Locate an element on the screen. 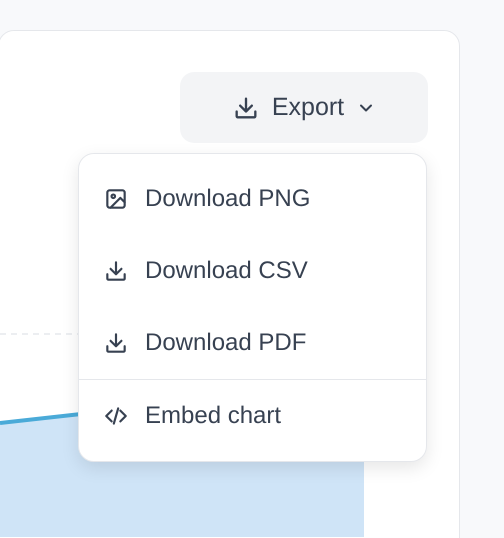 This screenshot has width=504, height=538. menu-item: Download CSV is located at coordinates (252, 271).